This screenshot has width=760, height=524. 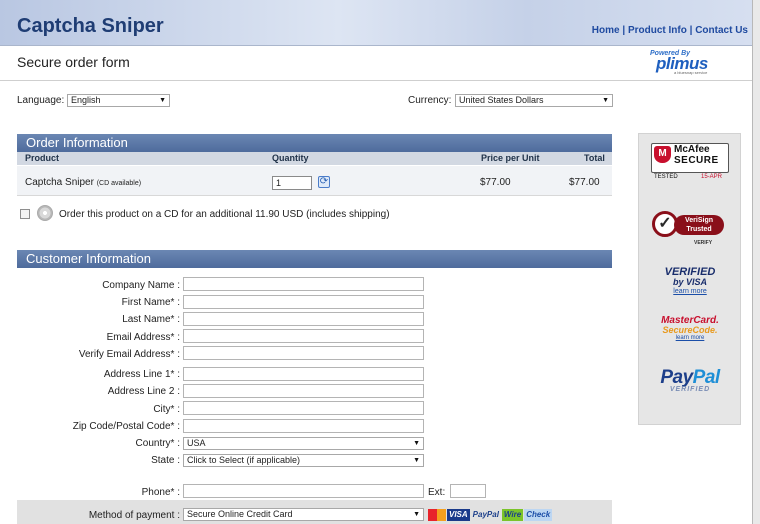 I want to click on mastercard-icon, so click(x=437, y=515).